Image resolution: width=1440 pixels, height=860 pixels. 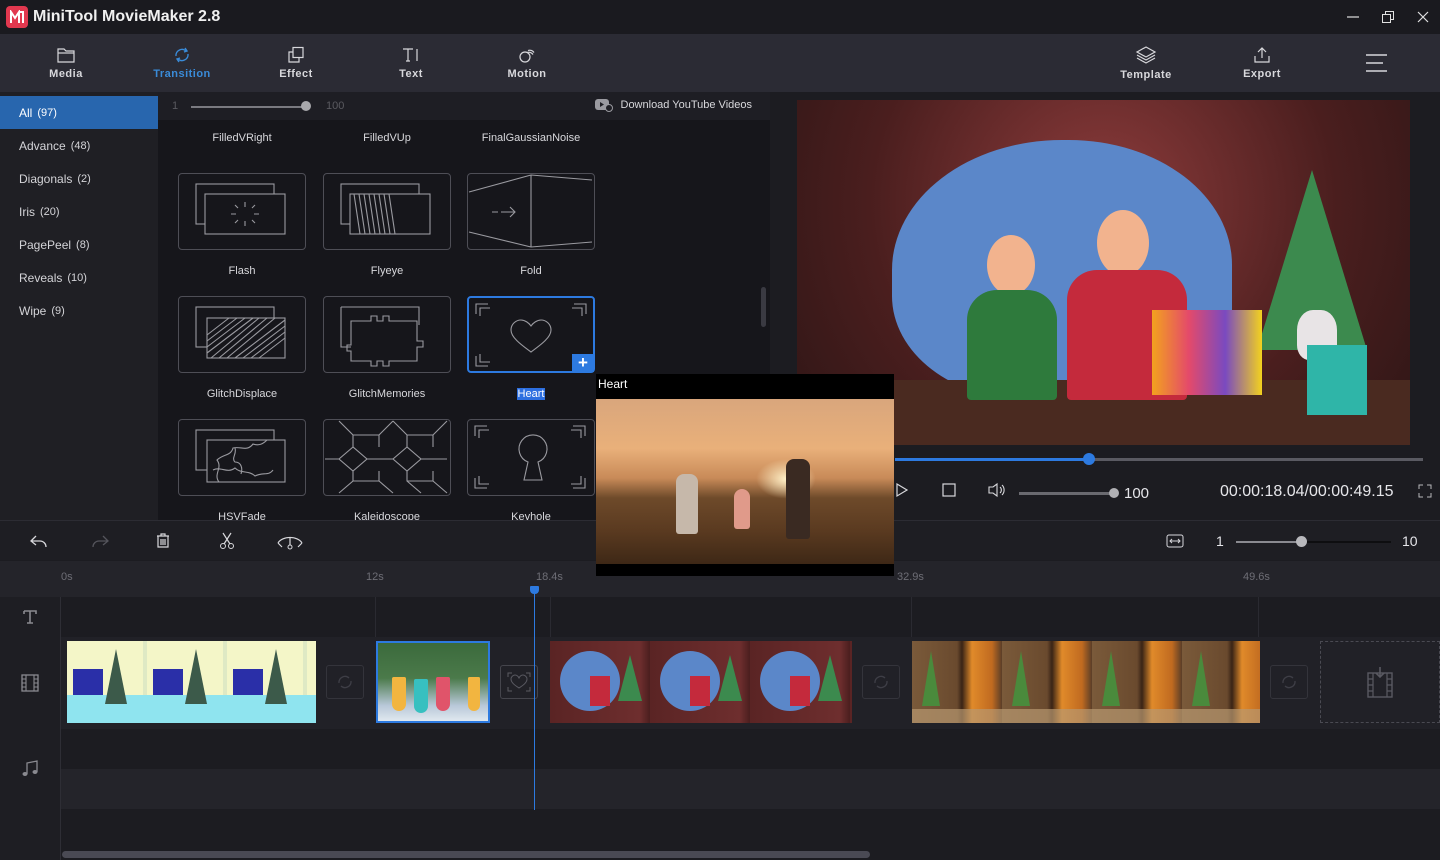 What do you see at coordinates (1088, 459) in the screenshot?
I see `seek-handle` at bounding box center [1088, 459].